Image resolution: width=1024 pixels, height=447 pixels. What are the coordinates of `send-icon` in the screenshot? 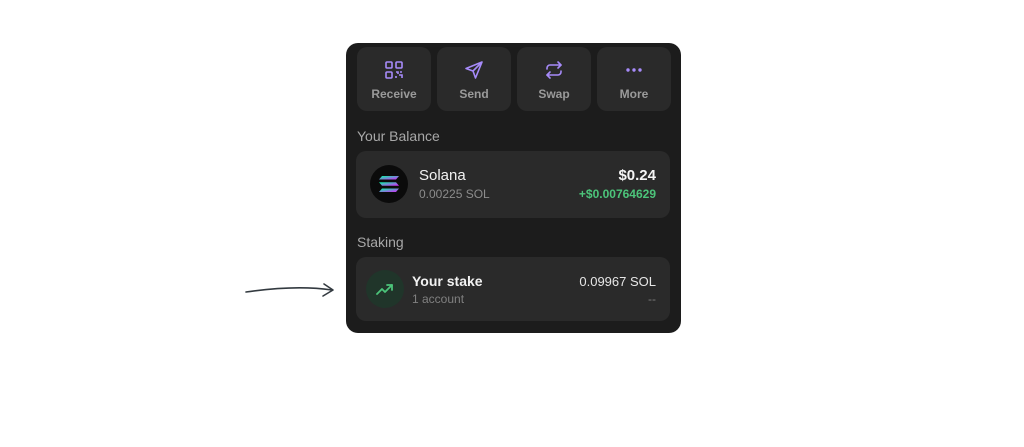 It's located at (474, 70).